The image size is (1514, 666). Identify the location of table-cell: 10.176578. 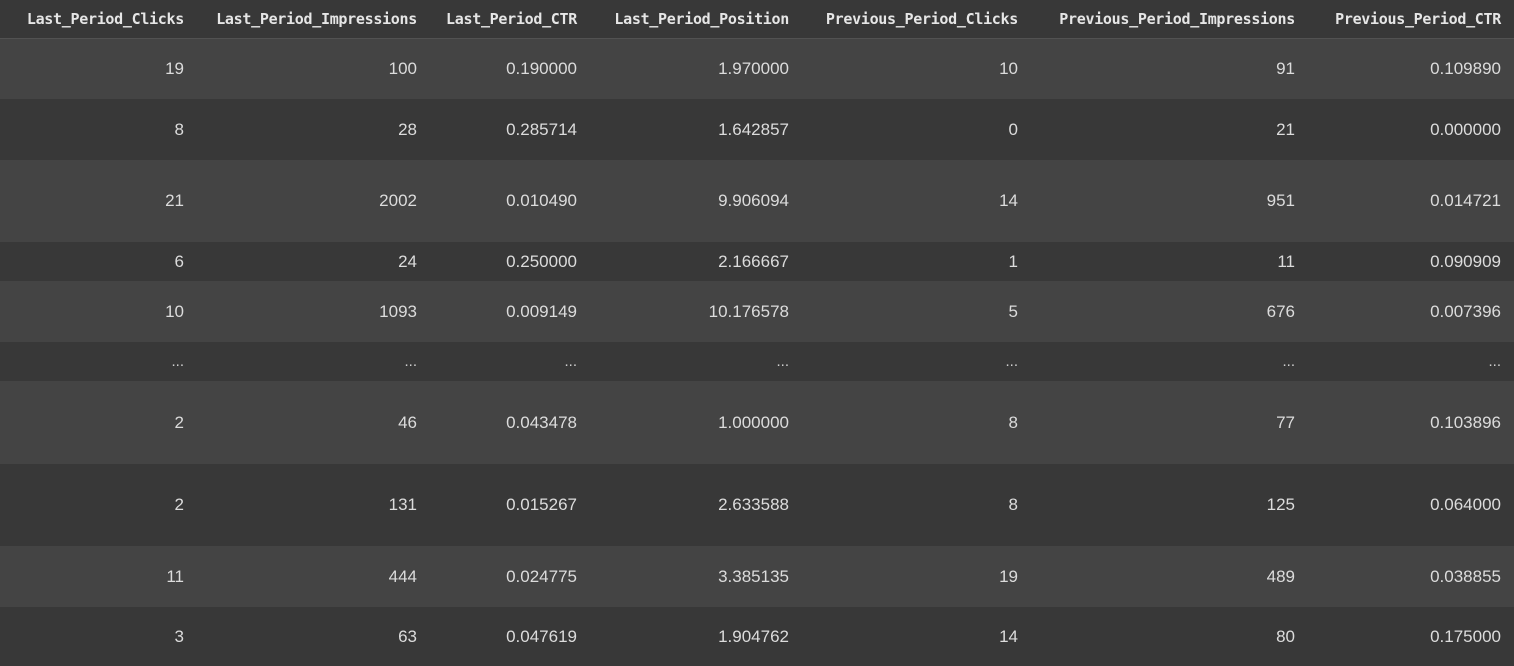
(748, 311).